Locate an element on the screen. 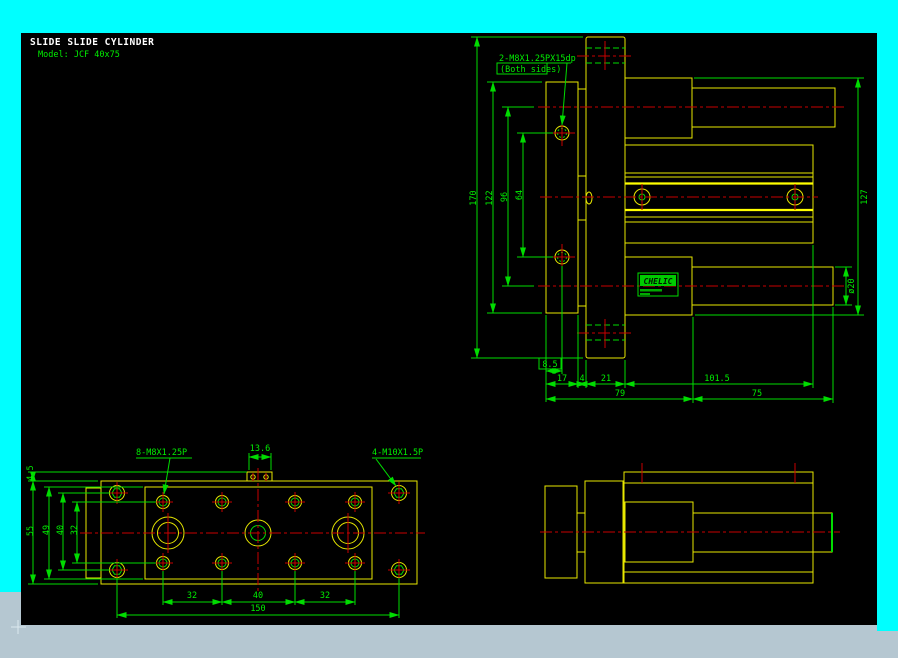 The width and height of the screenshot is (898, 658). brand-logo-text: CHELIC is located at coordinates (658, 281).